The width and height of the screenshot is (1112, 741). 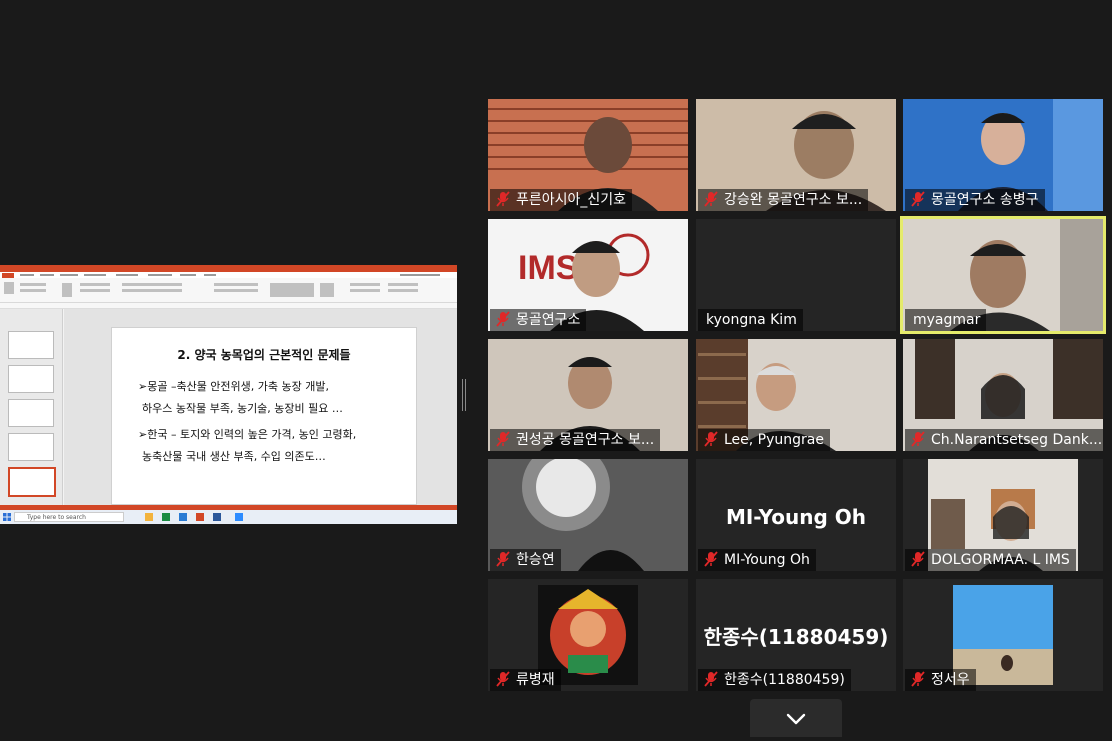 What do you see at coordinates (588, 635) in the screenshot?
I see `video-tile: 류병재` at bounding box center [588, 635].